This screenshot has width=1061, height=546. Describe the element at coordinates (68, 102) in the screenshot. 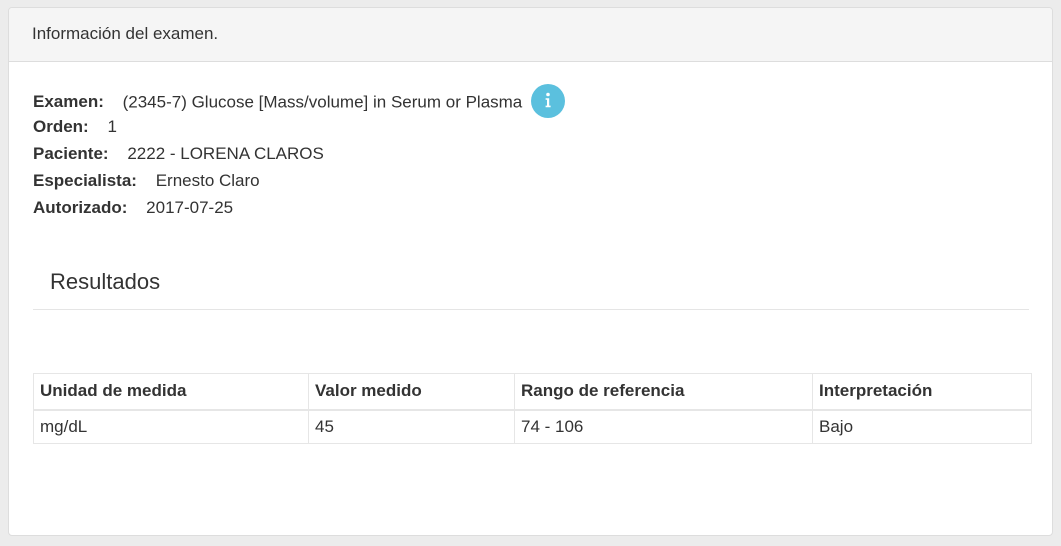

I see `examen-label: Examen:` at that location.